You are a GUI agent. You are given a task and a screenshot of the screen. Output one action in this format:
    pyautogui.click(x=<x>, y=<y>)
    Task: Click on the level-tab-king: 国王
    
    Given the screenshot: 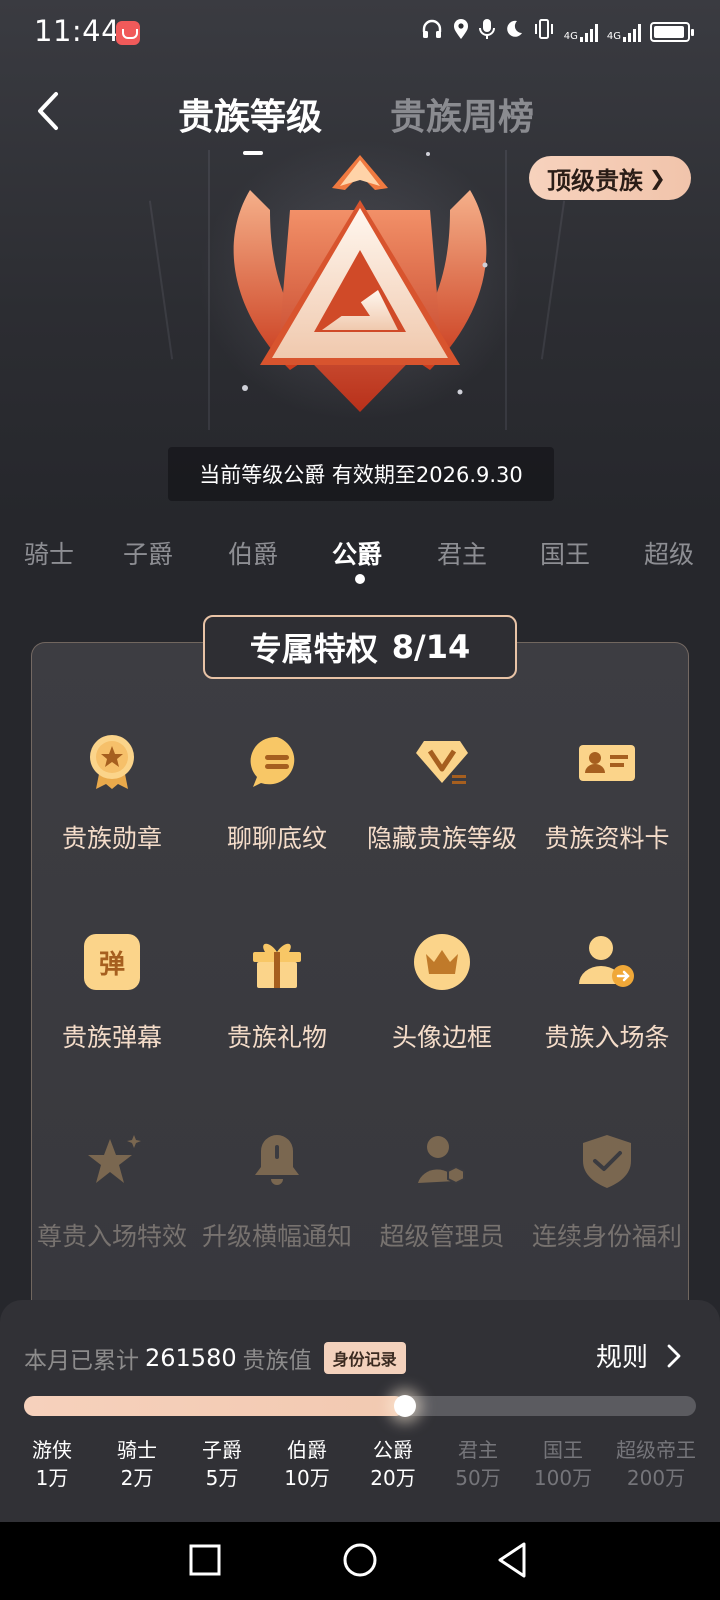 What is the action you would take?
    pyautogui.click(x=565, y=553)
    